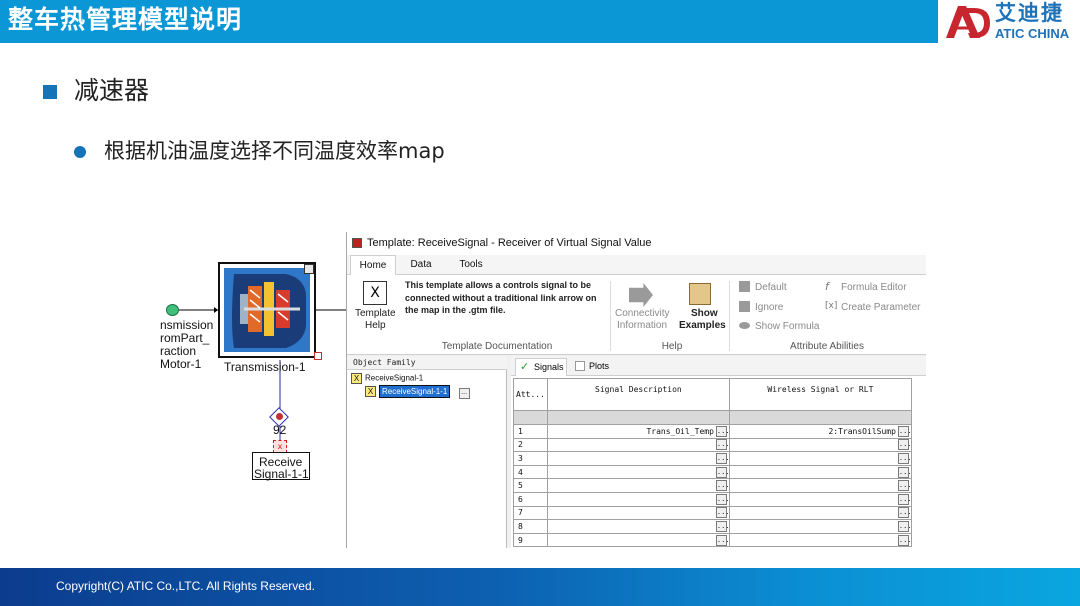 The width and height of the screenshot is (1080, 606). What do you see at coordinates (827, 286) in the screenshot?
I see `formula-icon: f` at bounding box center [827, 286].